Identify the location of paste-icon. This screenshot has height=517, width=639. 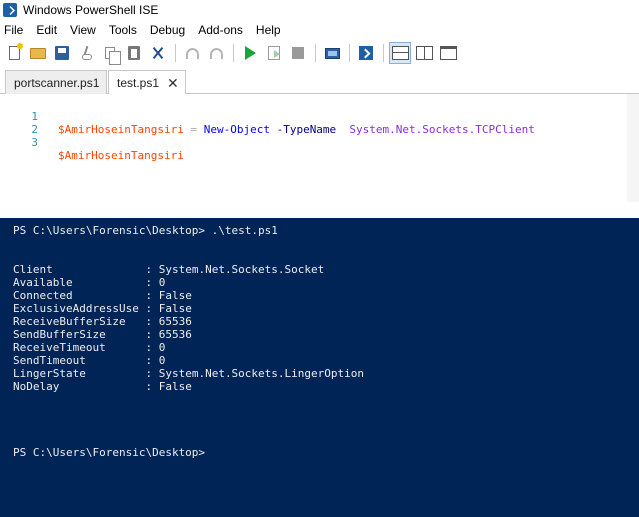
(134, 53).